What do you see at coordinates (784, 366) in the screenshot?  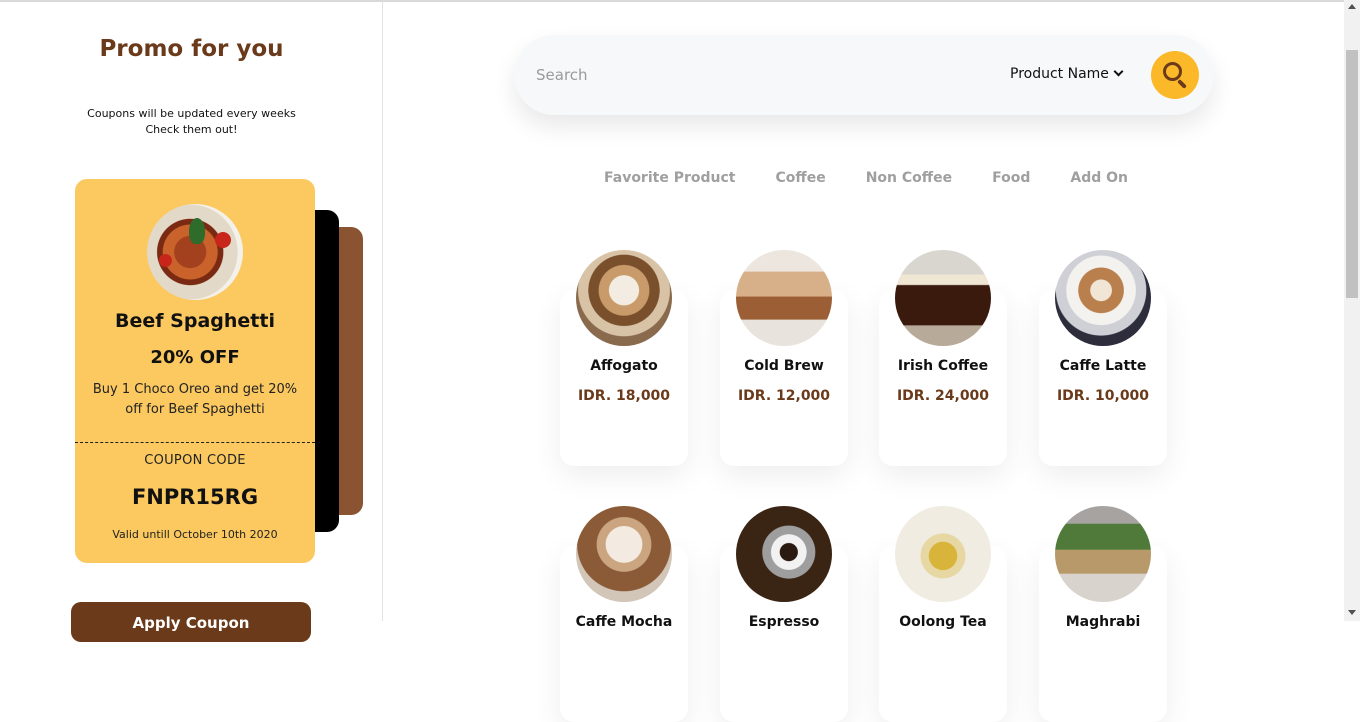 I see `product-name: Cold Brew` at bounding box center [784, 366].